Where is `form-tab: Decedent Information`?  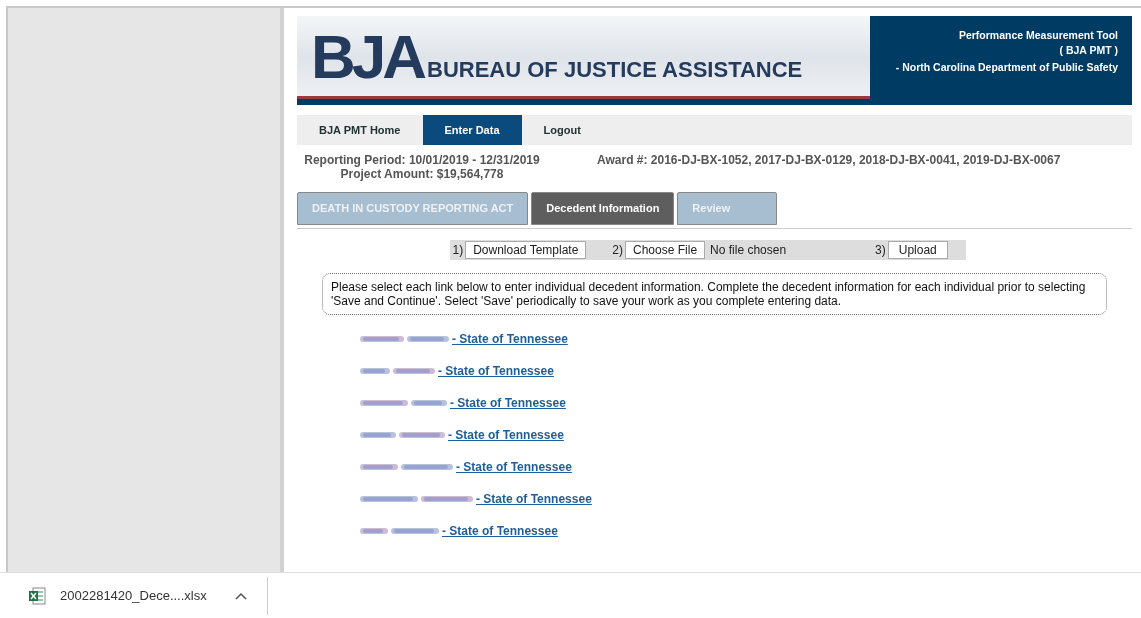 form-tab: Decedent Information is located at coordinates (603, 208).